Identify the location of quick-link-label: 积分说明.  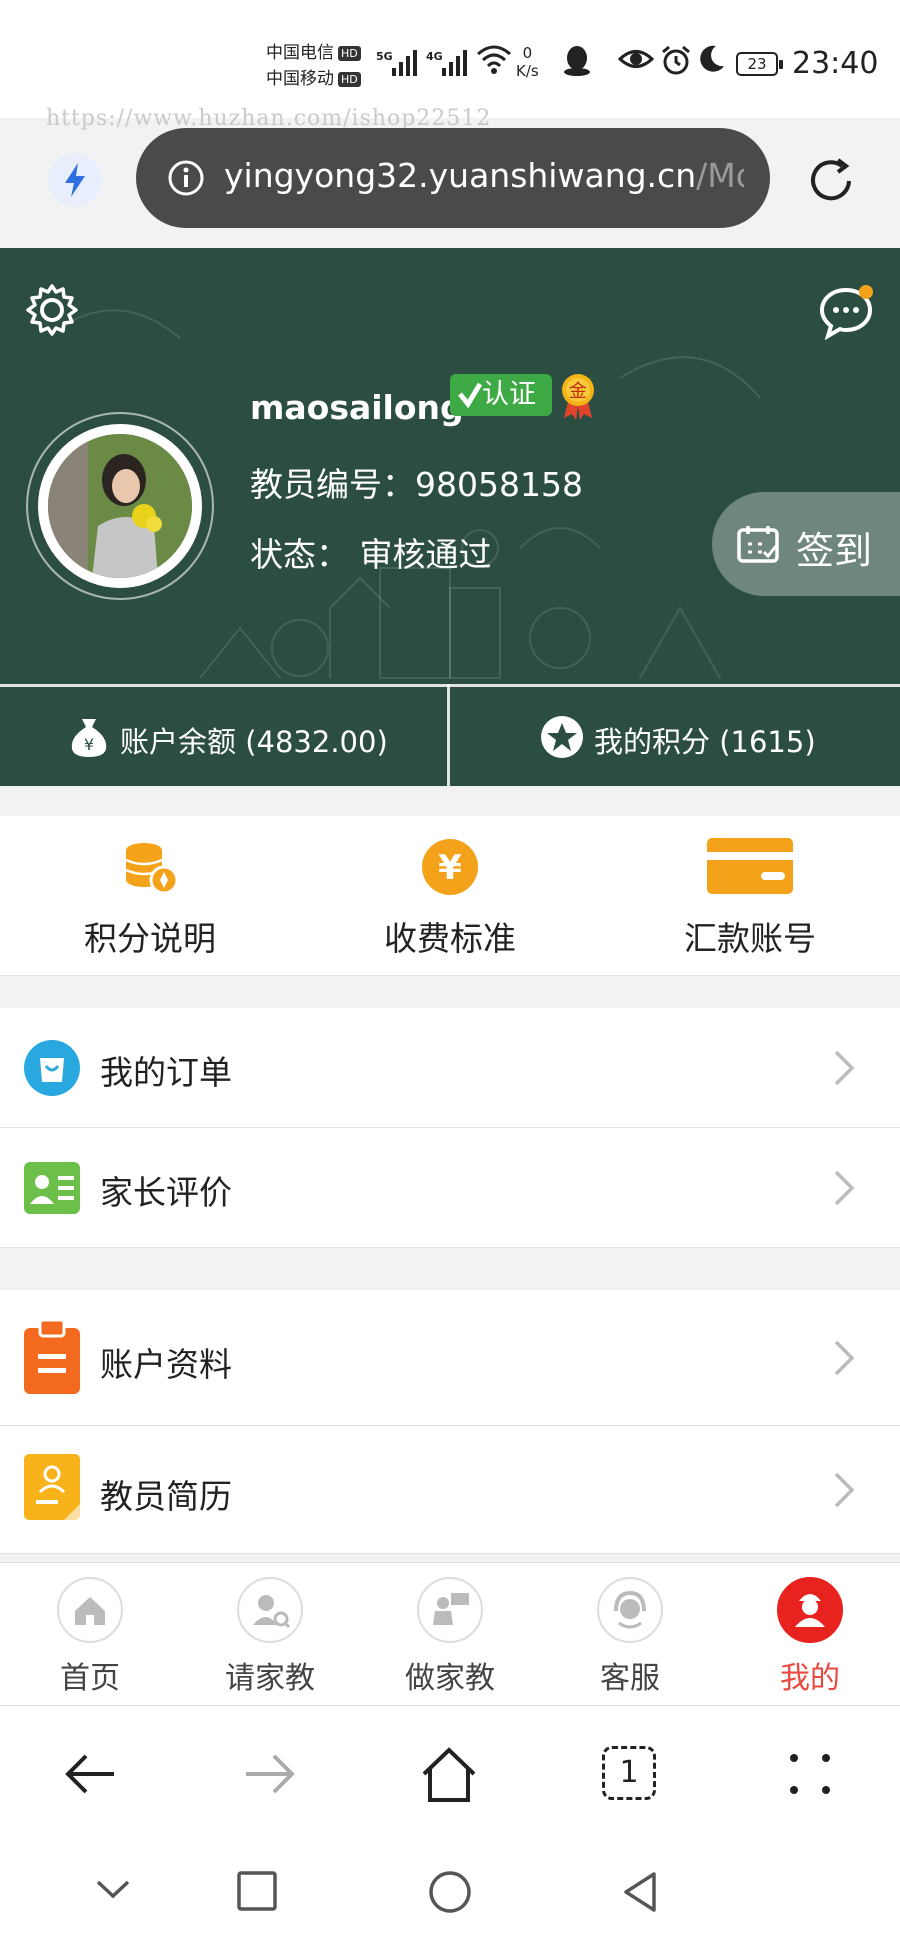
(150, 938).